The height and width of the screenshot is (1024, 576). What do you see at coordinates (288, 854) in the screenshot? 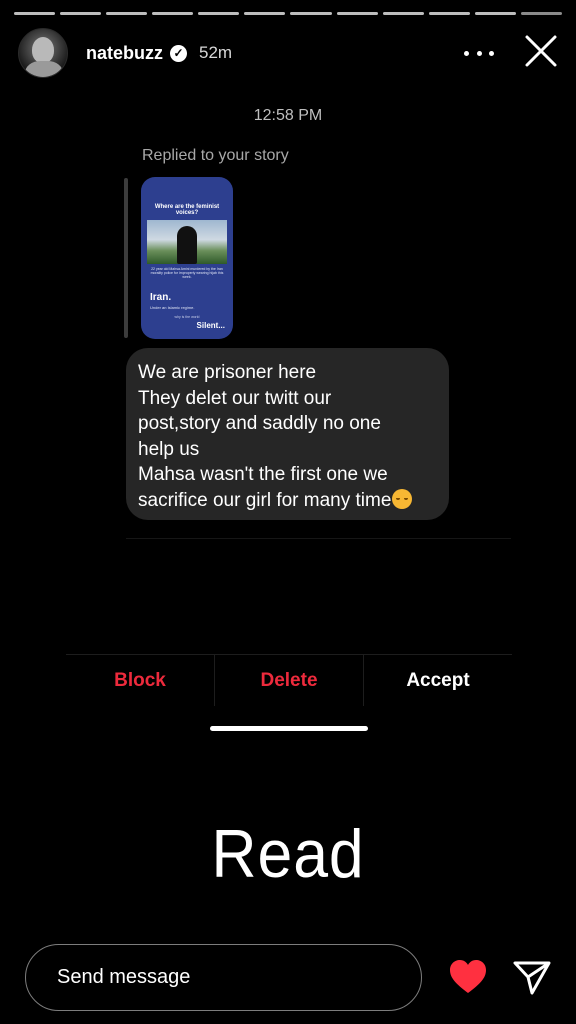
I see `story-overlay-text: Read` at bounding box center [288, 854].